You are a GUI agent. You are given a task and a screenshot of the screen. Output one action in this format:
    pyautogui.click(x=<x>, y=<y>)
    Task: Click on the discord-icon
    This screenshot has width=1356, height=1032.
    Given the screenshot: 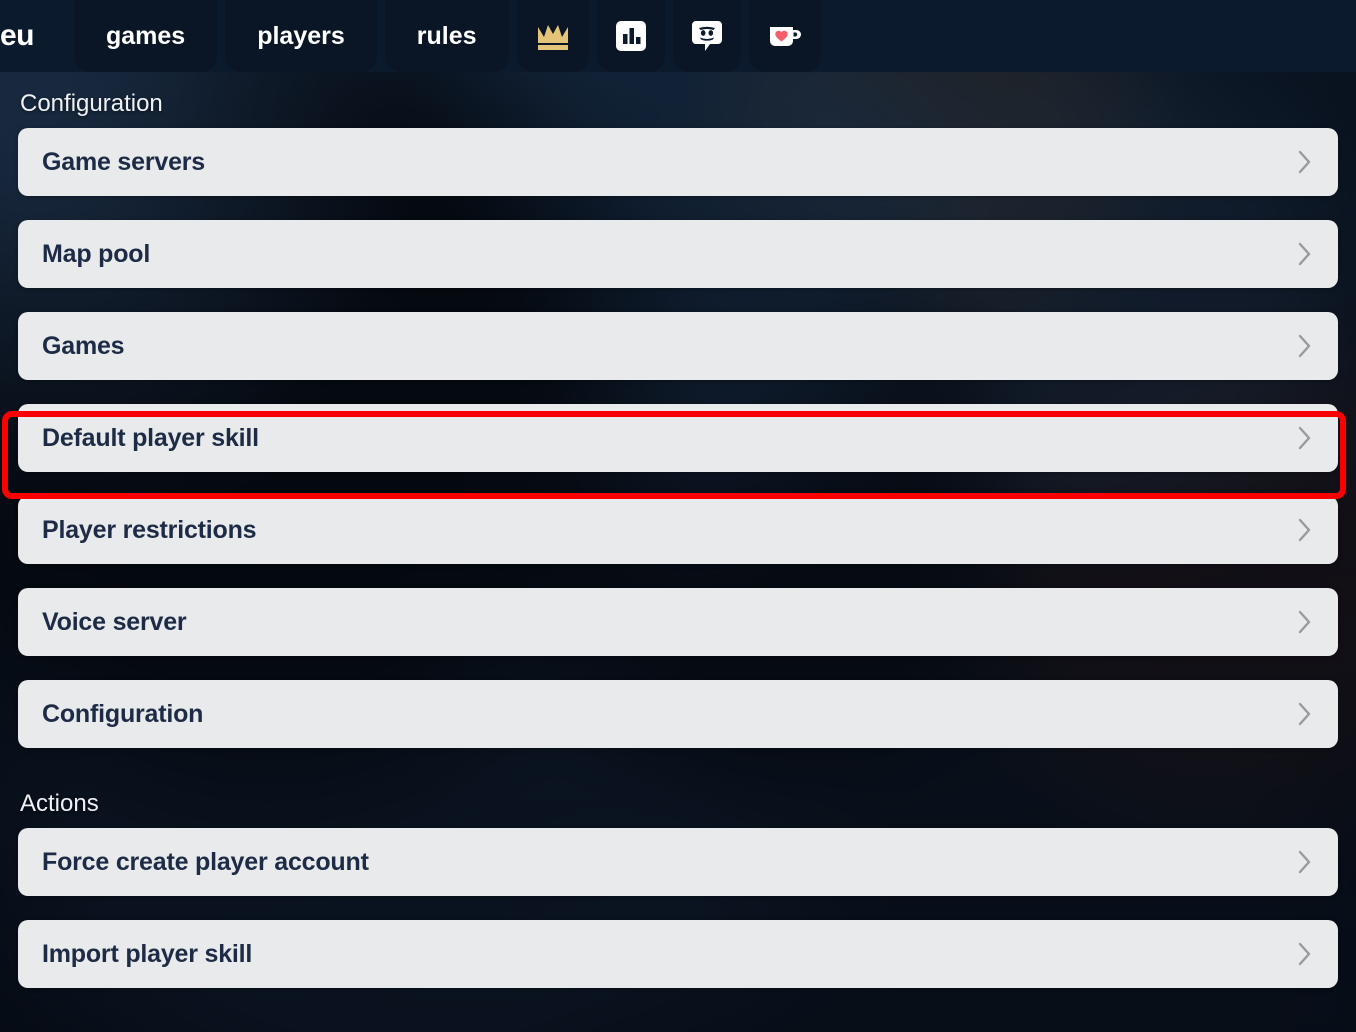 What is the action you would take?
    pyautogui.click(x=707, y=36)
    